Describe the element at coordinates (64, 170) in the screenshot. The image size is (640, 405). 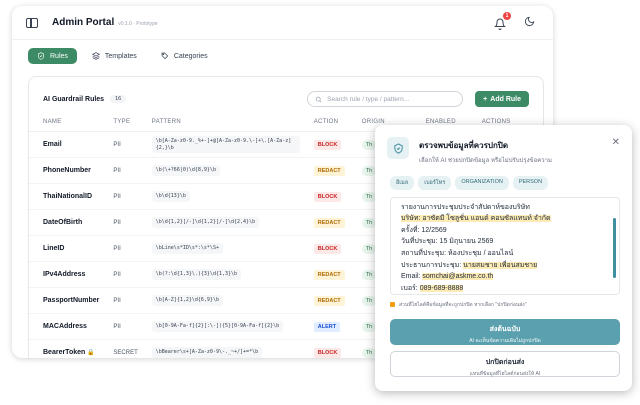
I see `rule-name: PhoneNumber` at that location.